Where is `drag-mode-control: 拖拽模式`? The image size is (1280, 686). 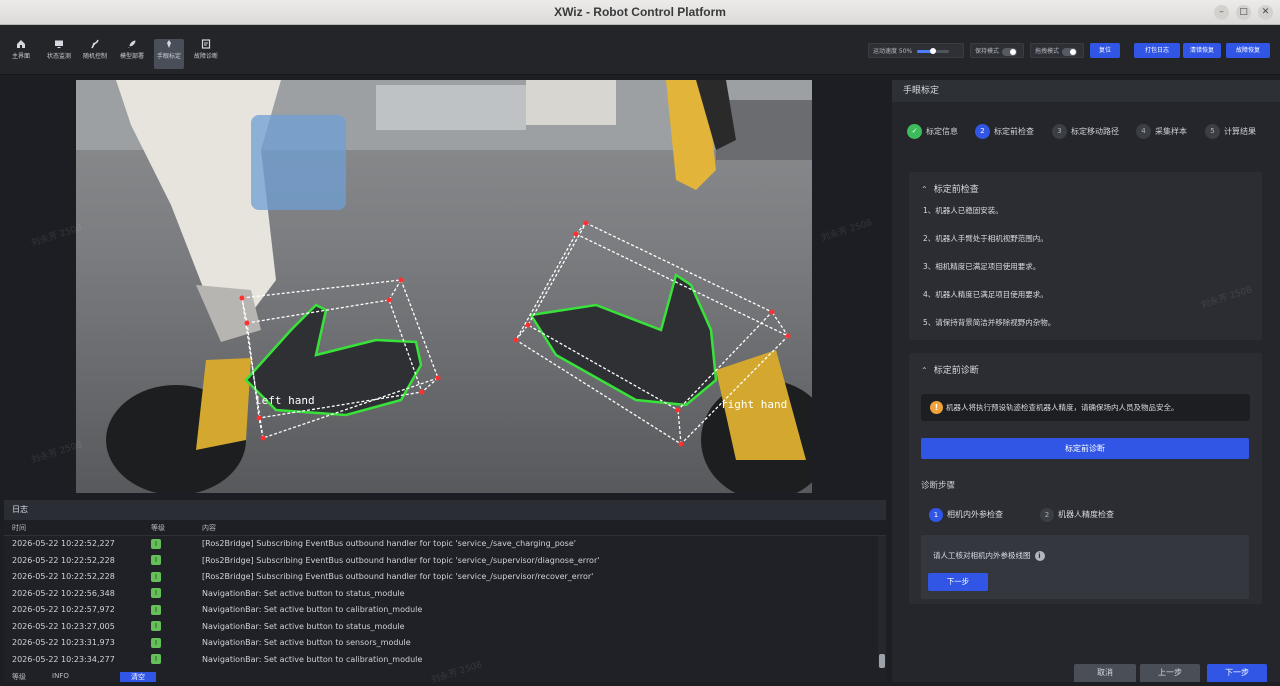
drag-mode-control: 拖拽模式 is located at coordinates (1057, 50).